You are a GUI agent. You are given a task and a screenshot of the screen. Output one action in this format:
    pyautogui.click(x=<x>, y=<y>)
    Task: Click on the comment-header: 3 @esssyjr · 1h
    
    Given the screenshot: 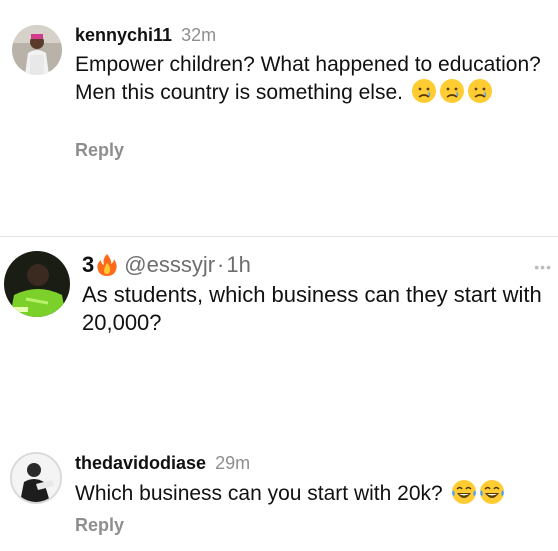 What is the action you would take?
    pyautogui.click(x=166, y=265)
    